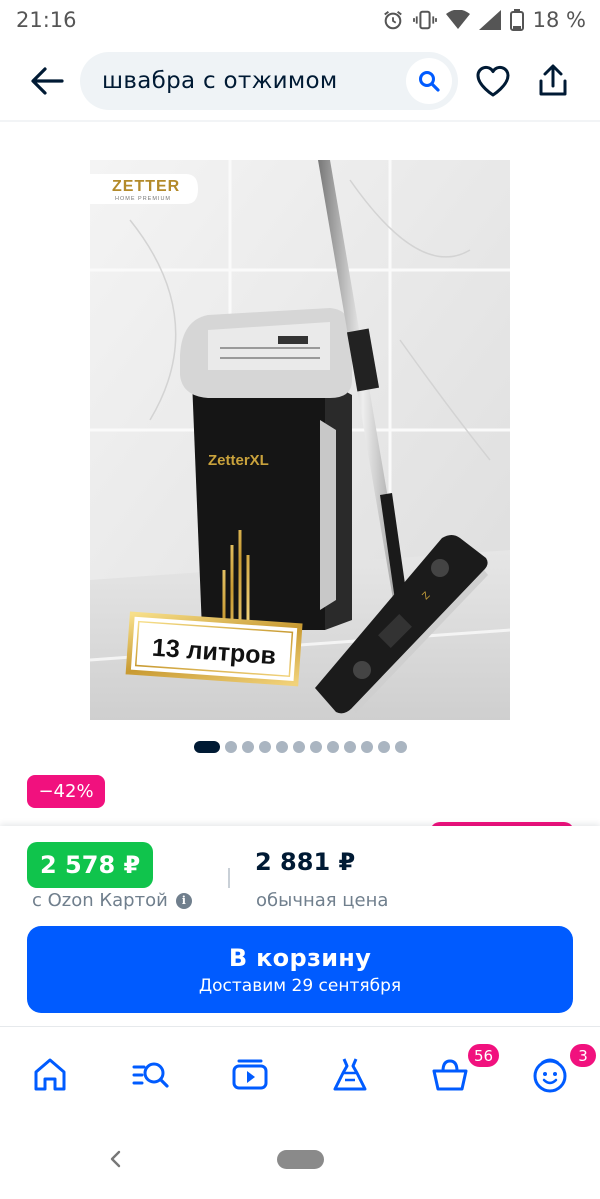 The image size is (600, 1199). Describe the element at coordinates (50, 1075) in the screenshot. I see `home-icon` at that location.